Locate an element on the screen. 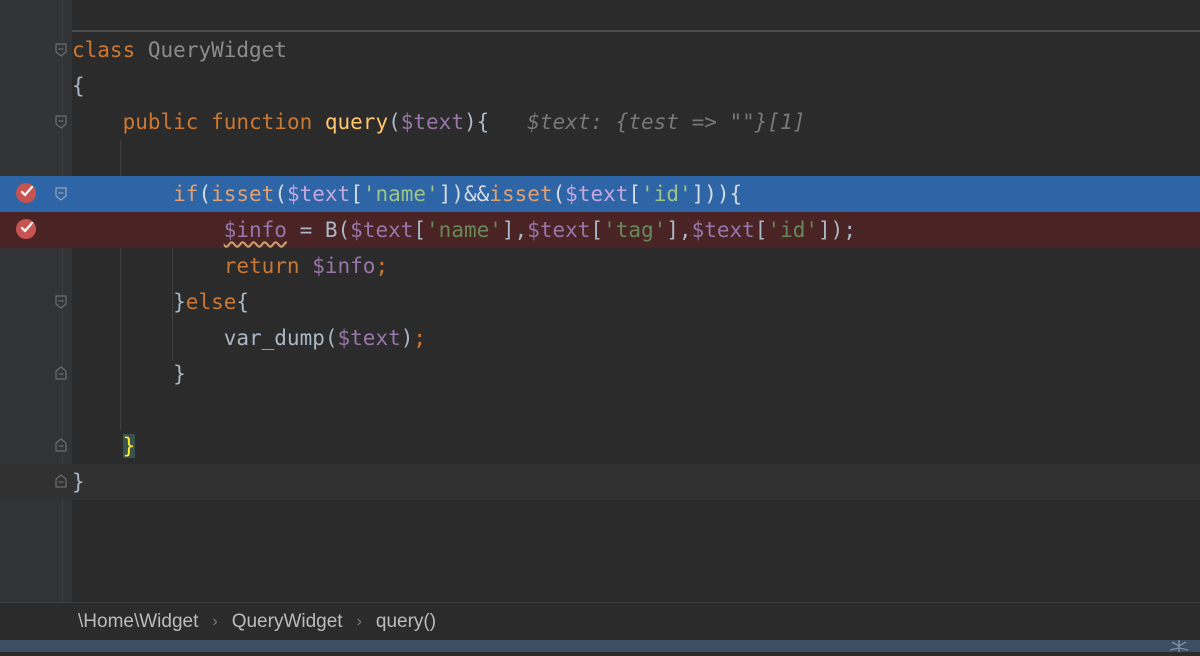 This screenshot has width=1200, height=656. code-line: }else{ is located at coordinates (600, 302).